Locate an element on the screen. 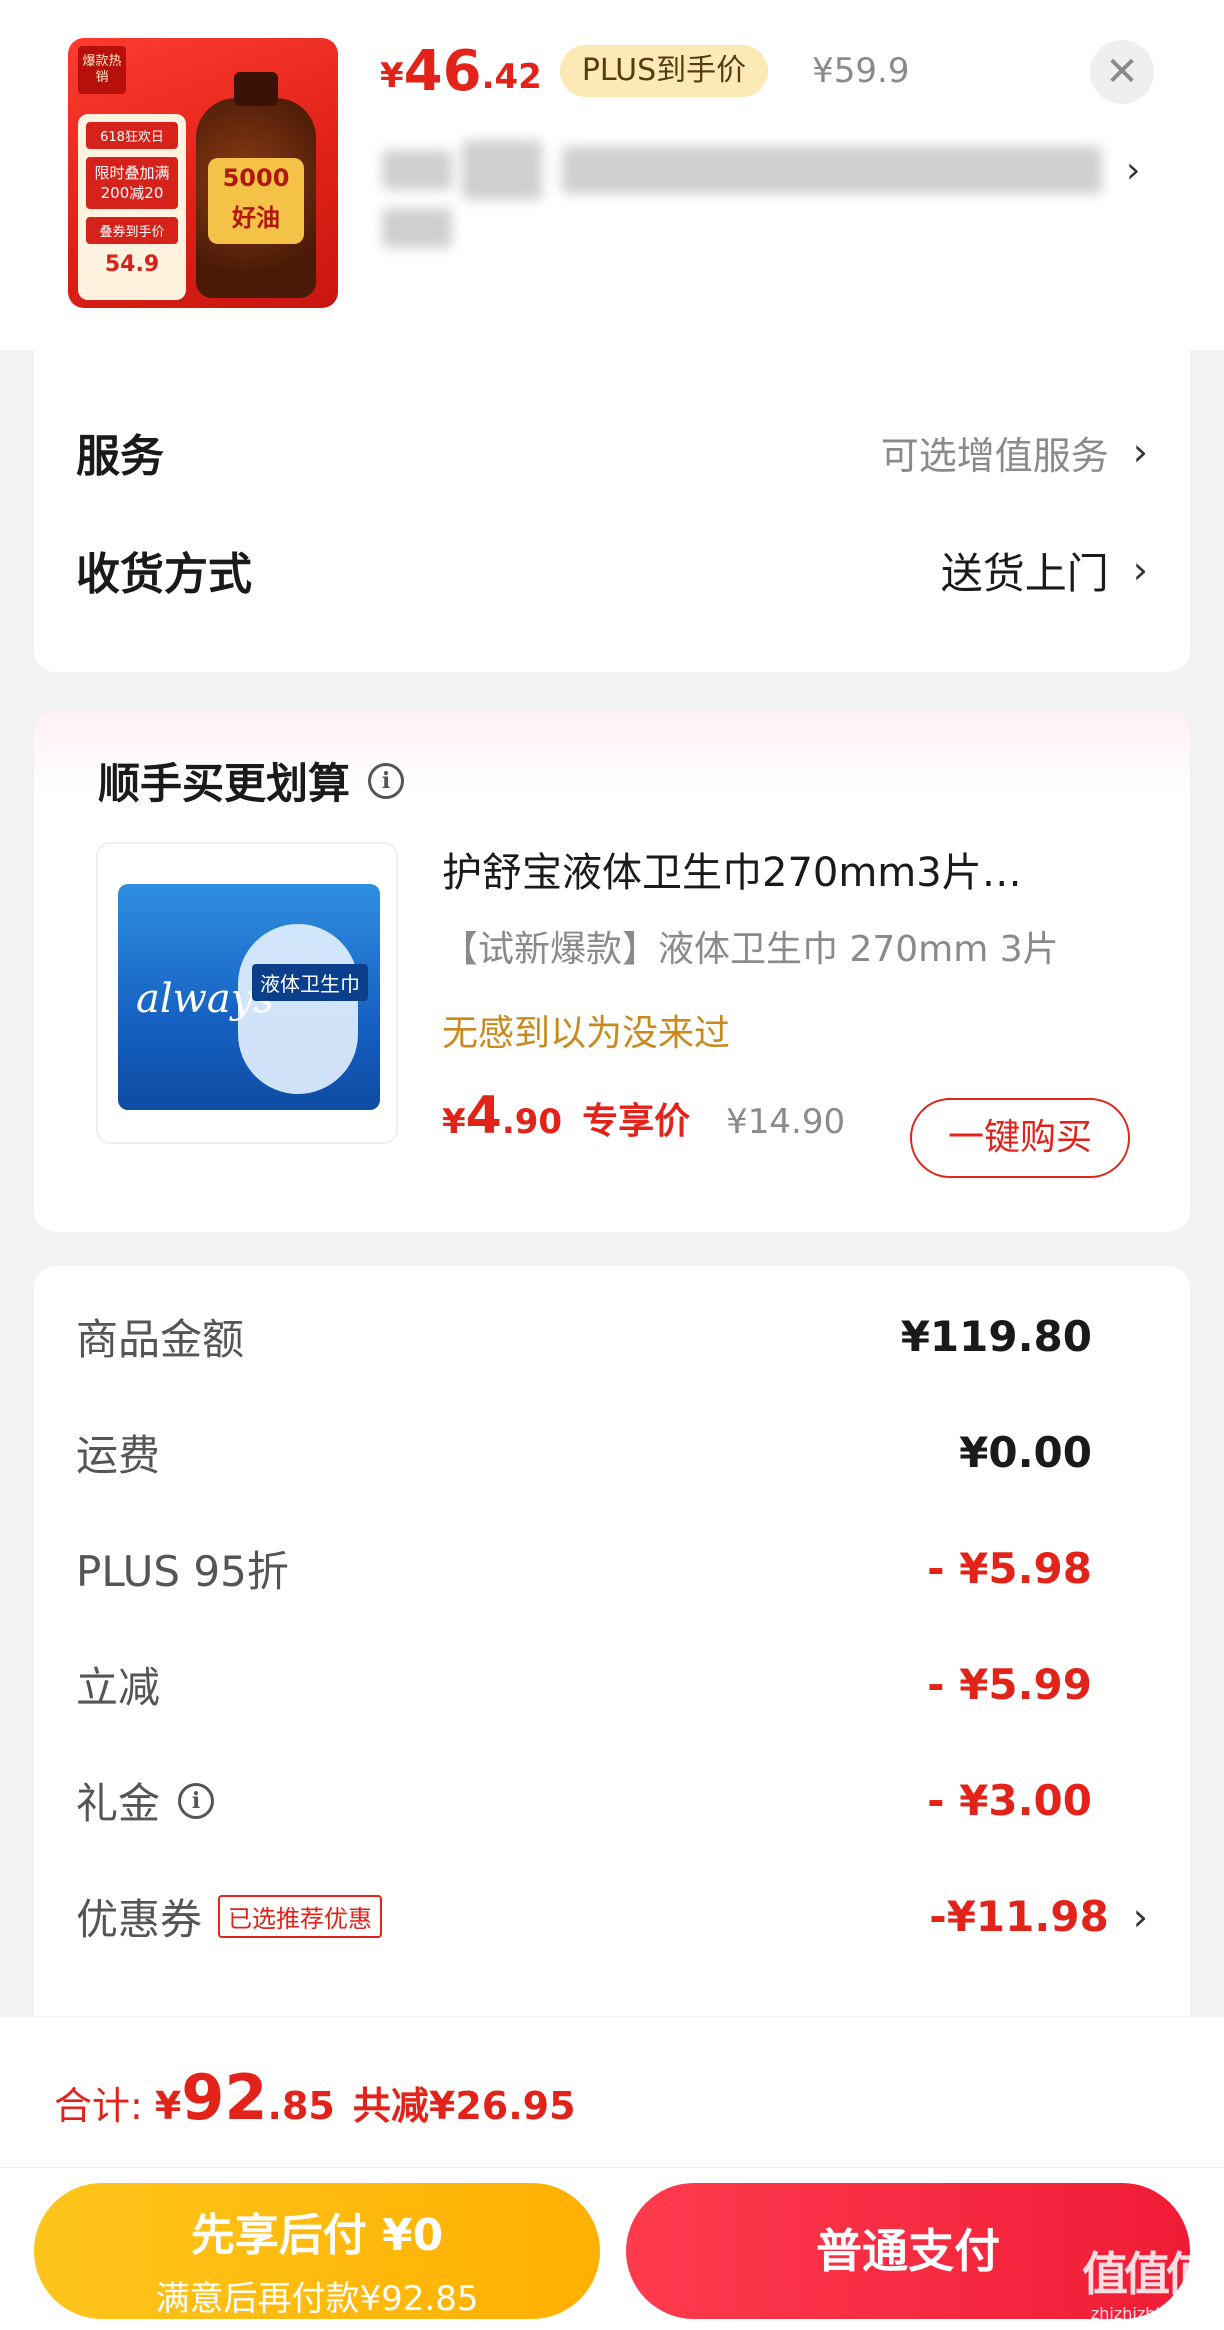 The image size is (1224, 2330). bottle-label: 5000 好油 is located at coordinates (256, 201).